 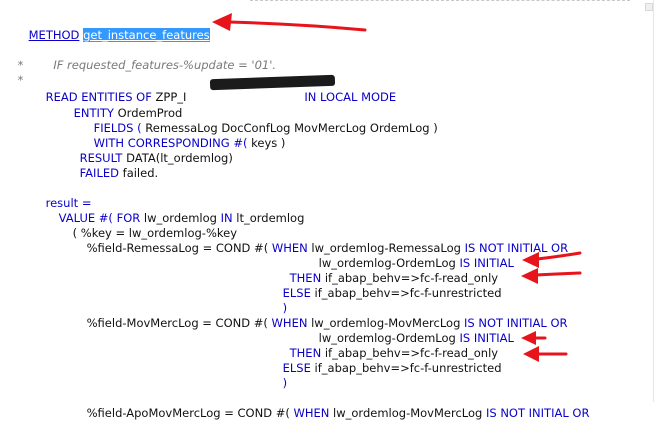 What do you see at coordinates (188, 413) in the screenshot?
I see `field-apomovmerclog-cond: %field-ApoMovMercLog = COND #(` at bounding box center [188, 413].